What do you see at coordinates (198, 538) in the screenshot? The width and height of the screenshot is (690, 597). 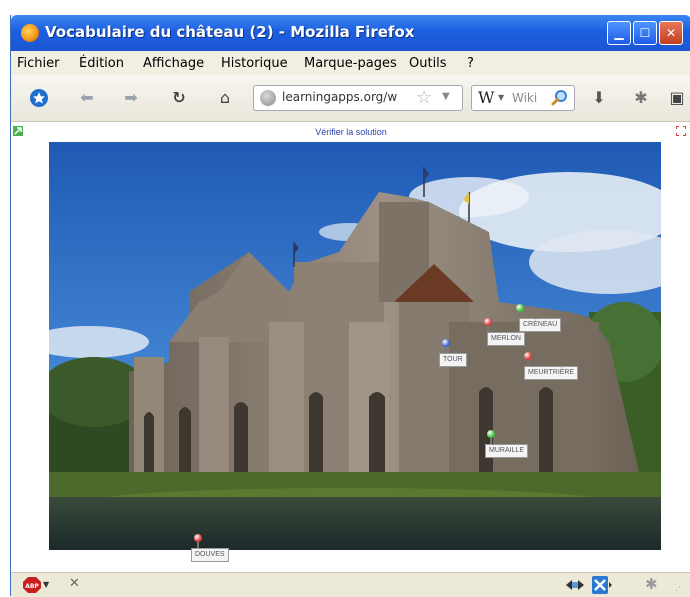 I see `pin-head-douves` at bounding box center [198, 538].